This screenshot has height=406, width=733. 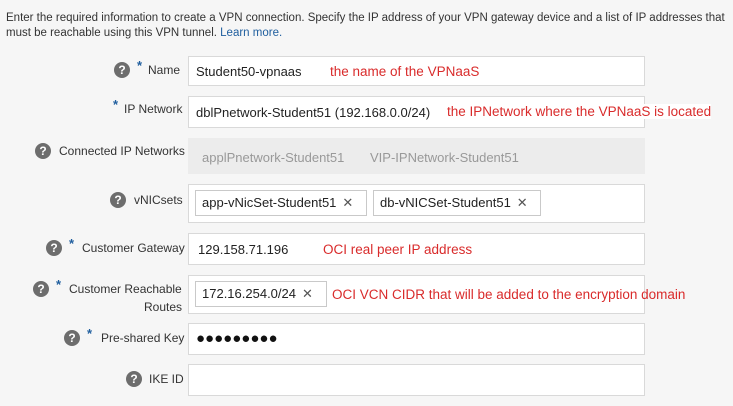 I want to click on ike-id-label: IKE ID, so click(x=166, y=379).